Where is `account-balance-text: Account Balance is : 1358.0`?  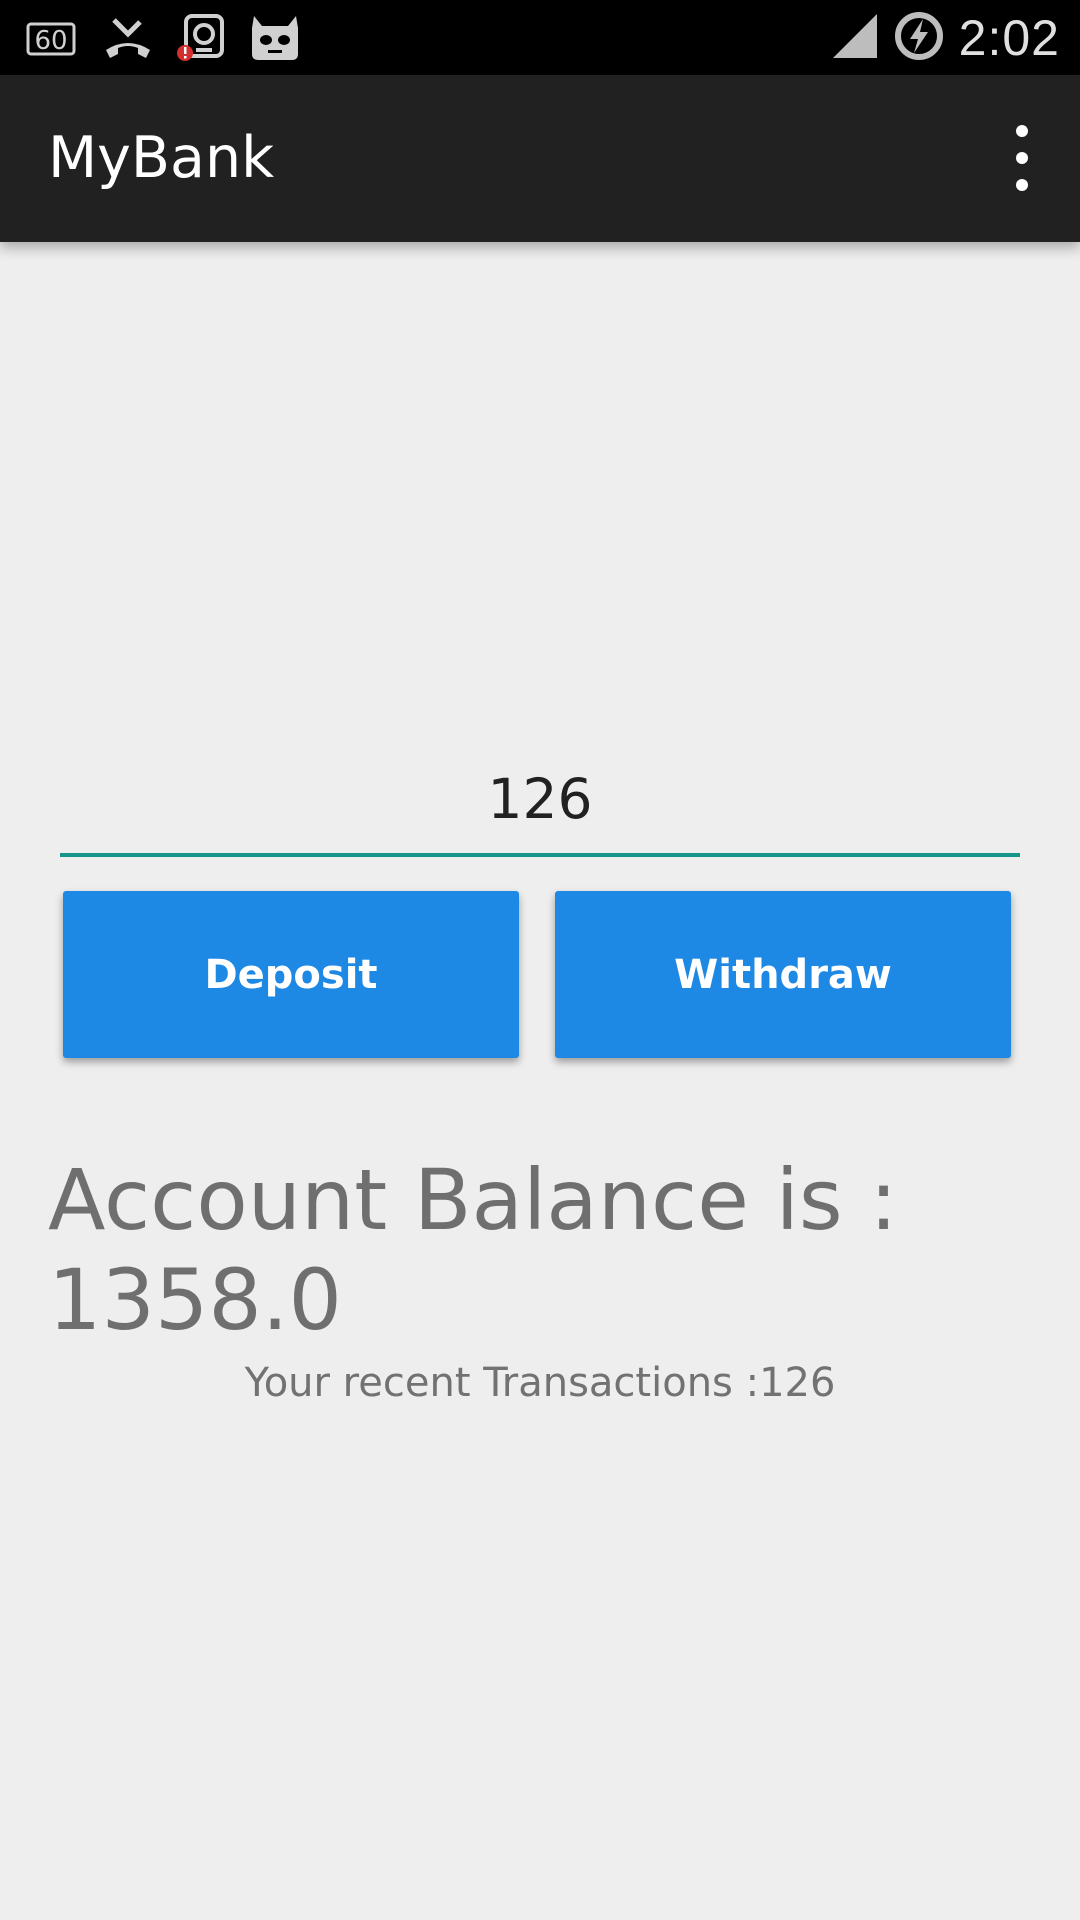
account-balance-text: Account Balance is : 1358.0 is located at coordinates (473, 1250).